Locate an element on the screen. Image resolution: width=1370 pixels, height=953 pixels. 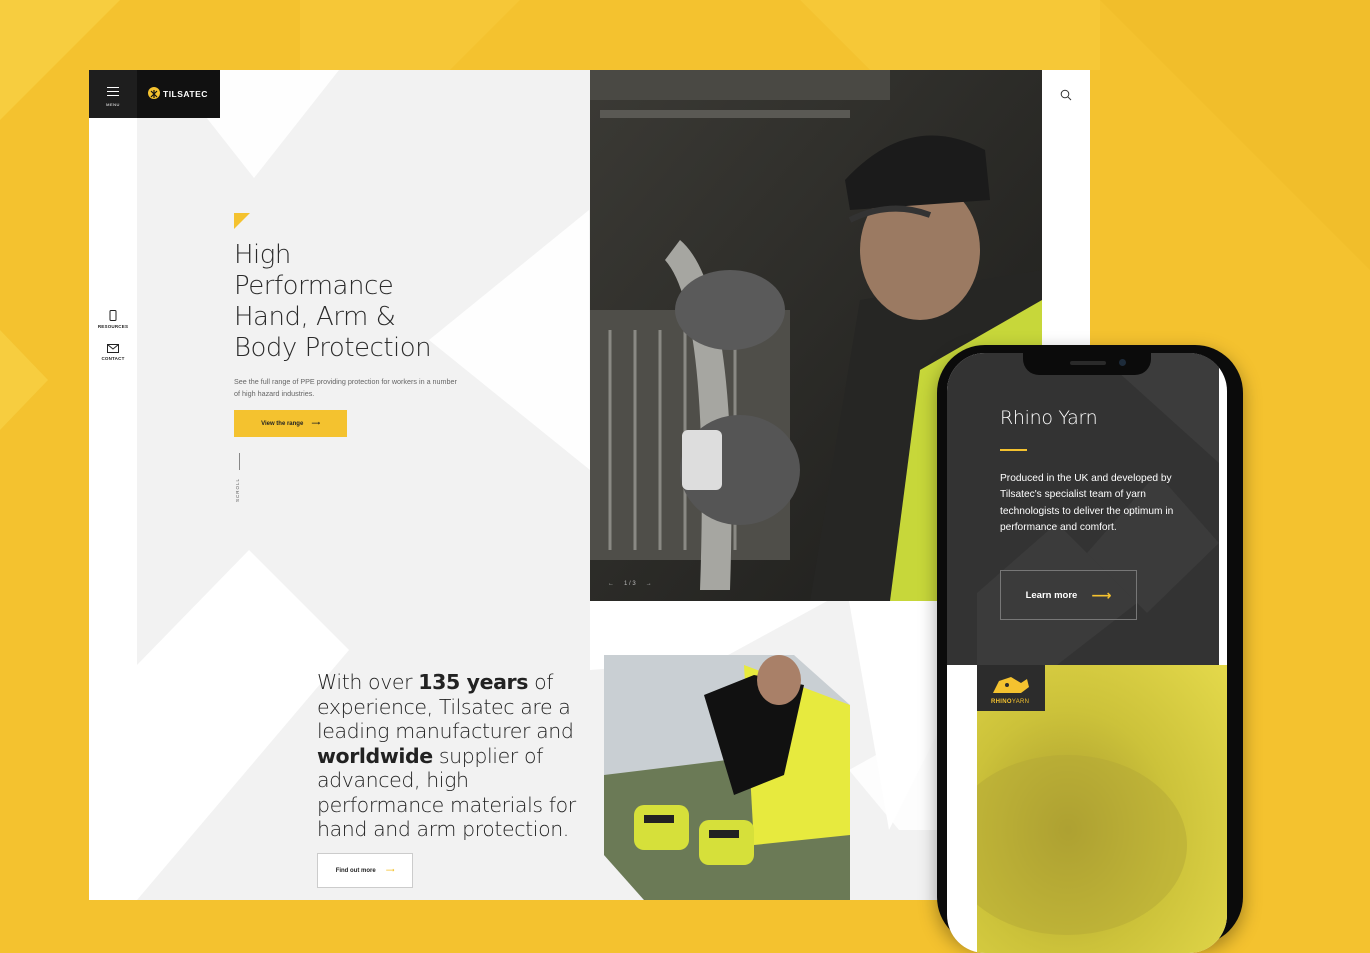
recycling-worker-photo is located at coordinates (727, 777).